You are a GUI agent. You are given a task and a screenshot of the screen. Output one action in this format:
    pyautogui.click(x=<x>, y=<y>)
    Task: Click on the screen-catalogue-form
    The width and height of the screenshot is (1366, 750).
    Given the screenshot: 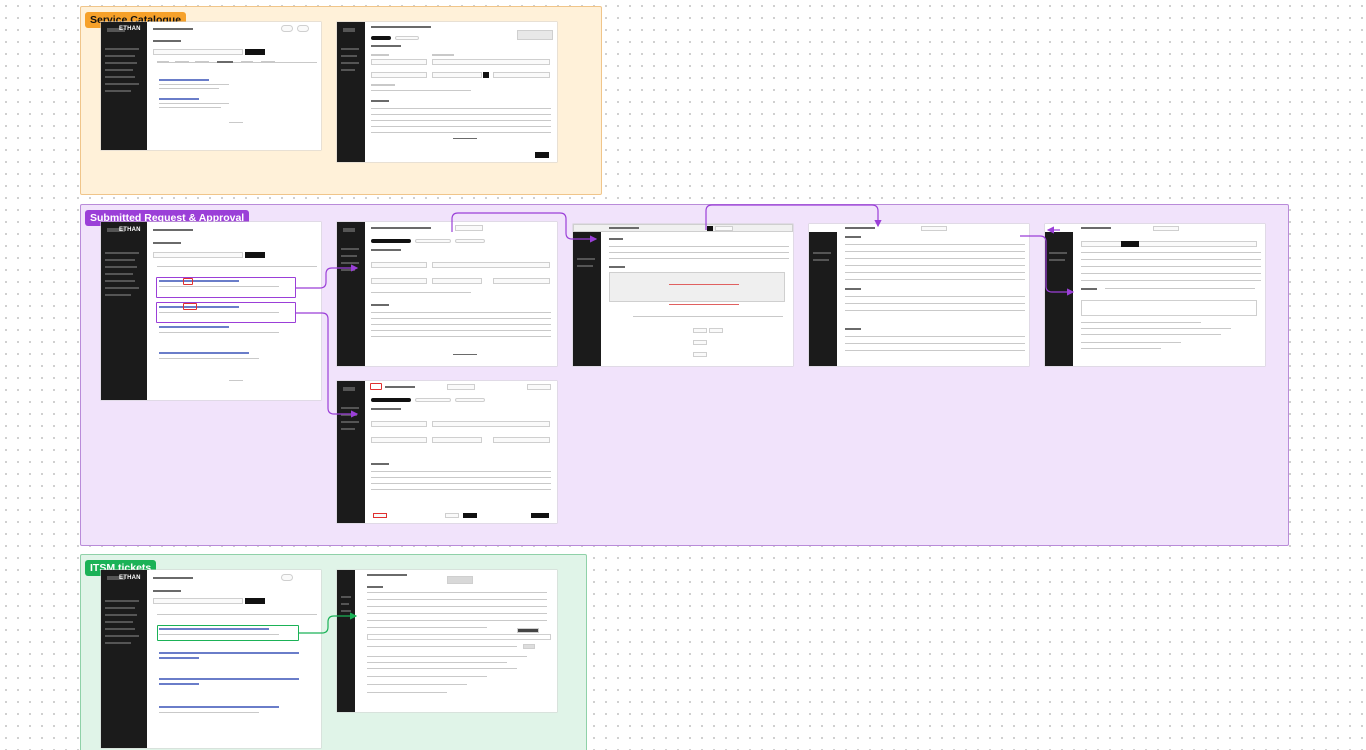 What is the action you would take?
    pyautogui.click(x=447, y=92)
    